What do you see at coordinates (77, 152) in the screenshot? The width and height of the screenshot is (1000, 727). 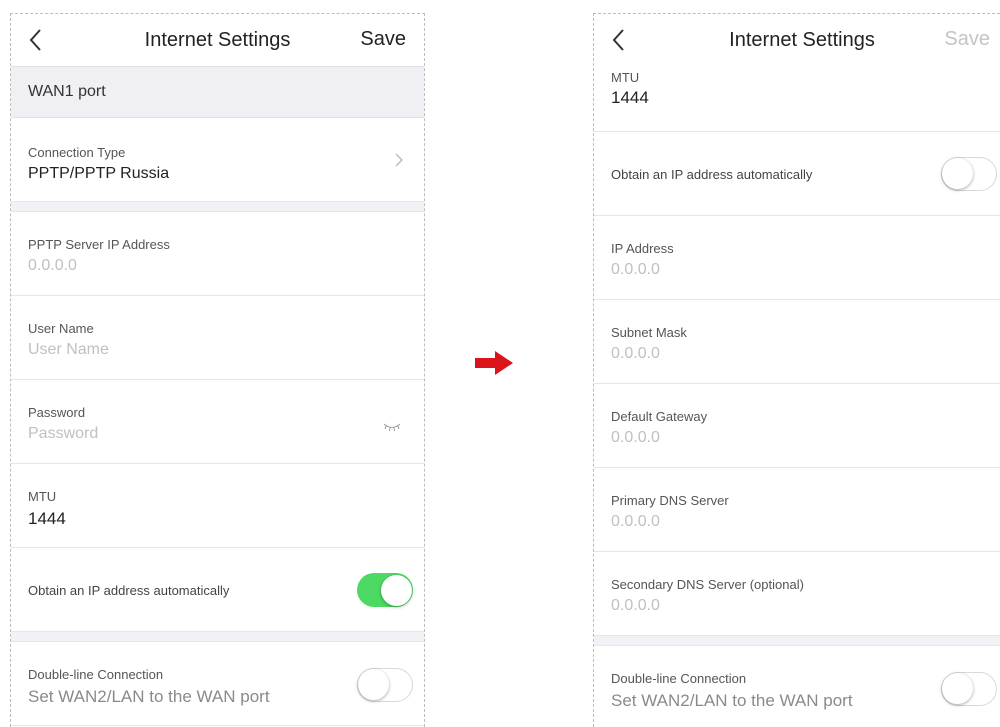 I see `connection-type-label: Connection Type` at bounding box center [77, 152].